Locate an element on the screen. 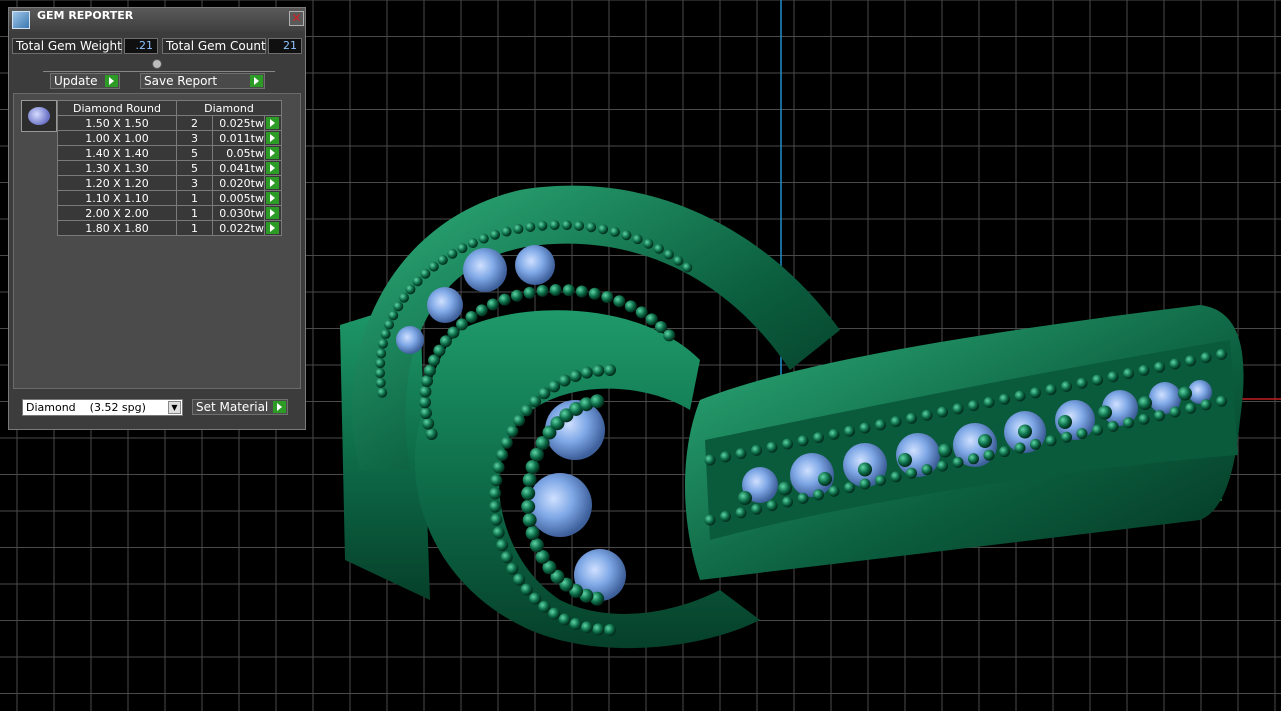 The image size is (1281, 711). table-row: 1.80 X 1.80 1 0.022tw is located at coordinates (169, 228).